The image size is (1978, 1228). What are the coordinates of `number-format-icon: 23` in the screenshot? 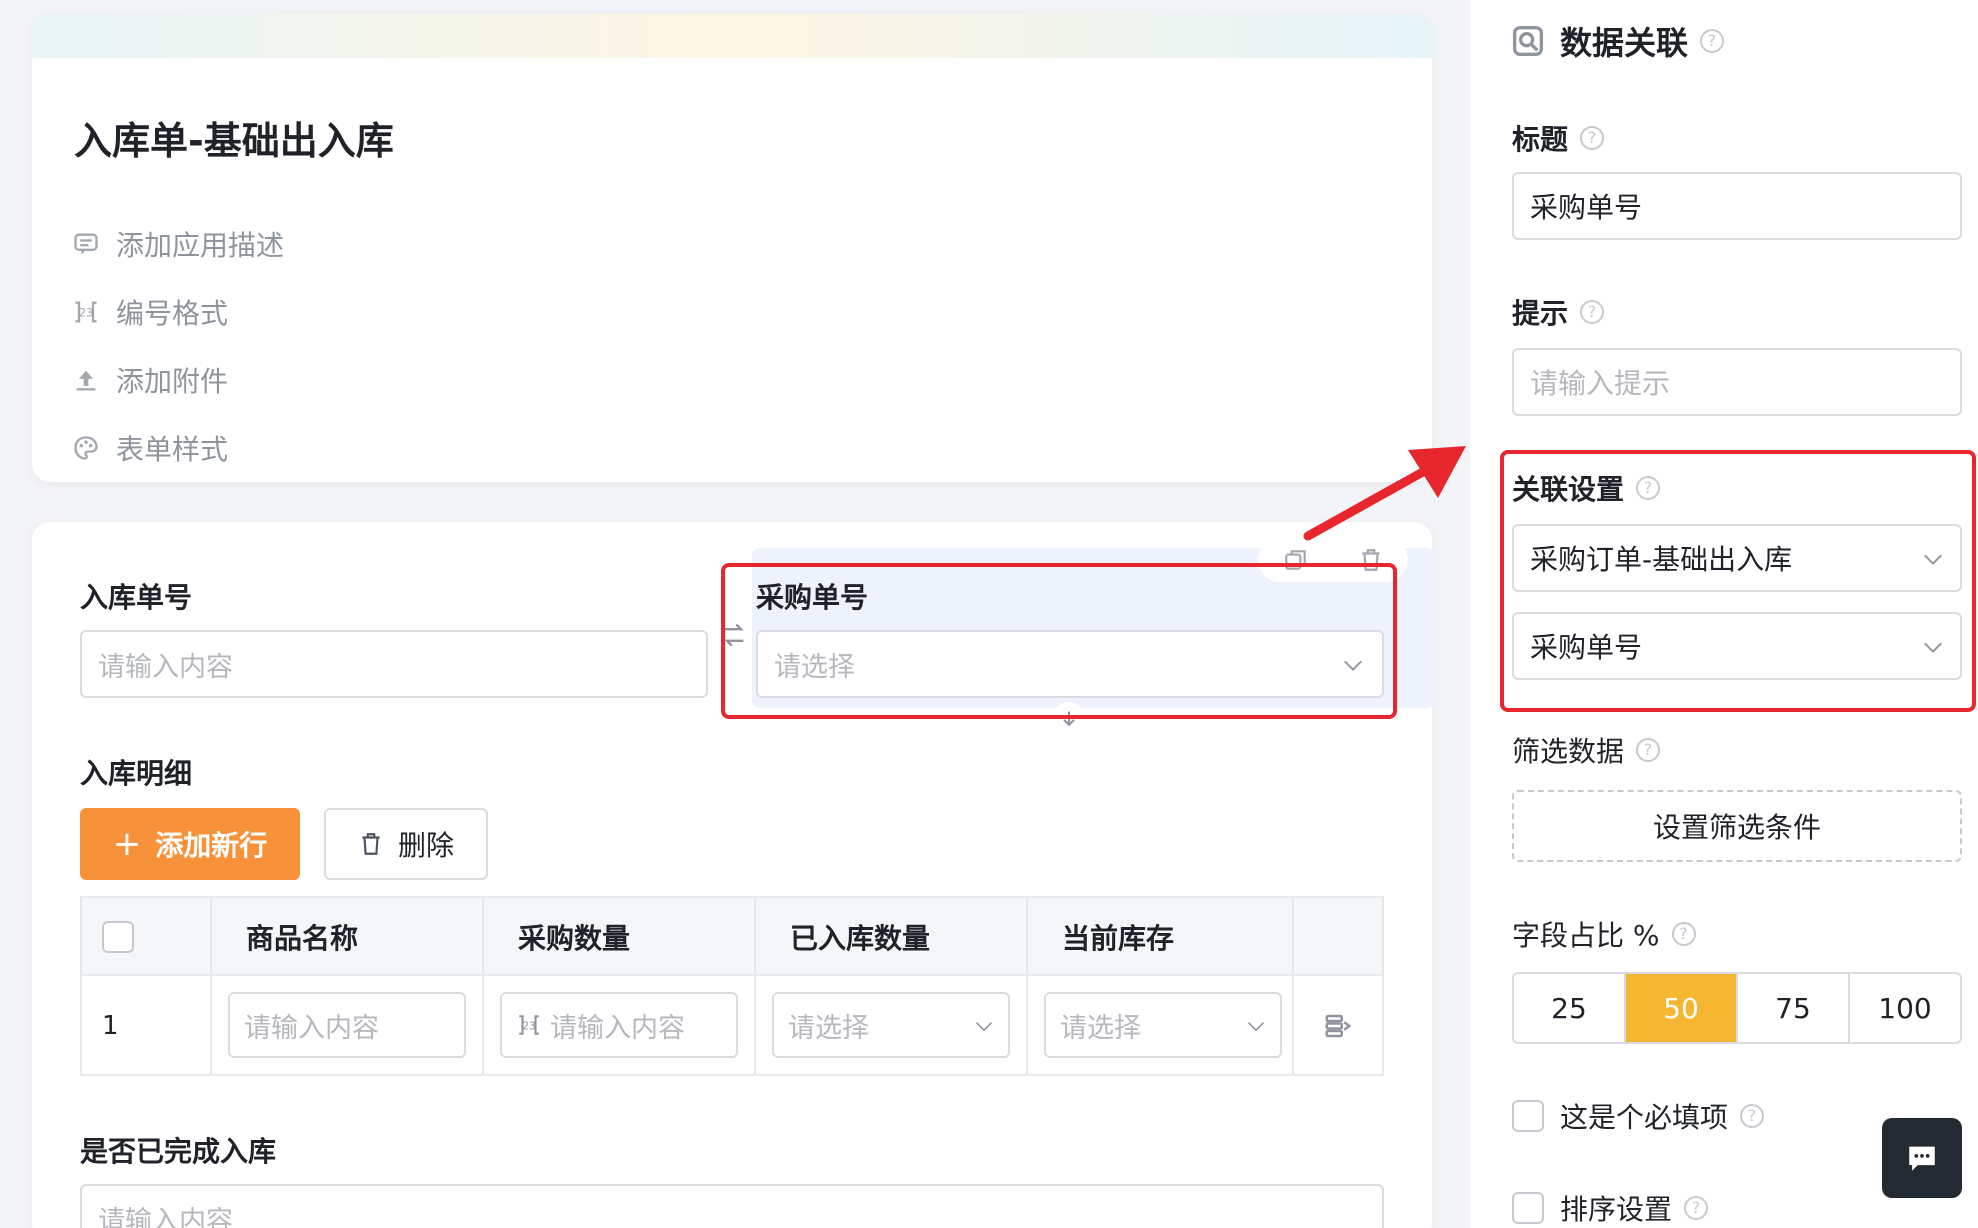 It's located at (86, 312).